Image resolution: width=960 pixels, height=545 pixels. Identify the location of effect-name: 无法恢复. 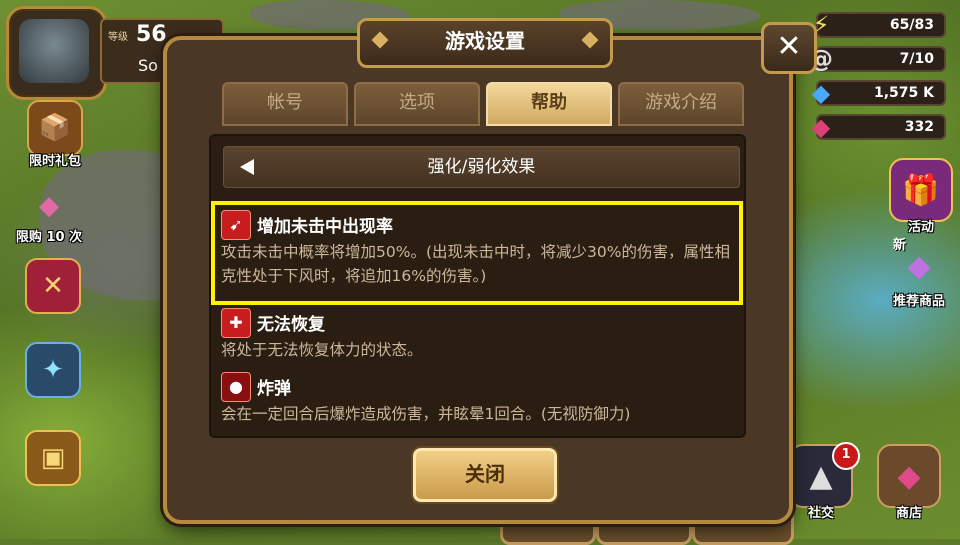
(291, 325).